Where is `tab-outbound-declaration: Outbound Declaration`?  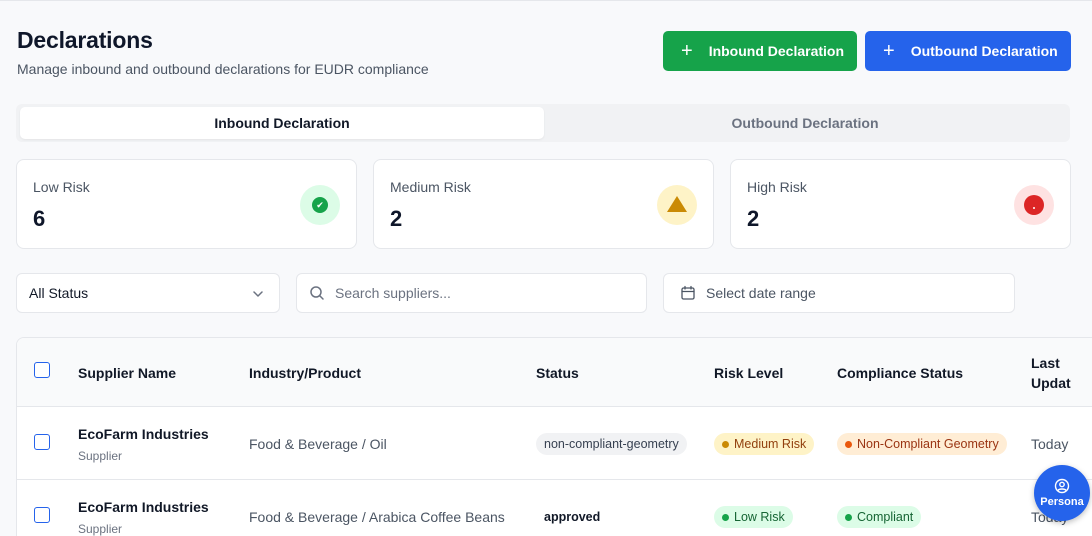 tab-outbound-declaration: Outbound Declaration is located at coordinates (805, 123).